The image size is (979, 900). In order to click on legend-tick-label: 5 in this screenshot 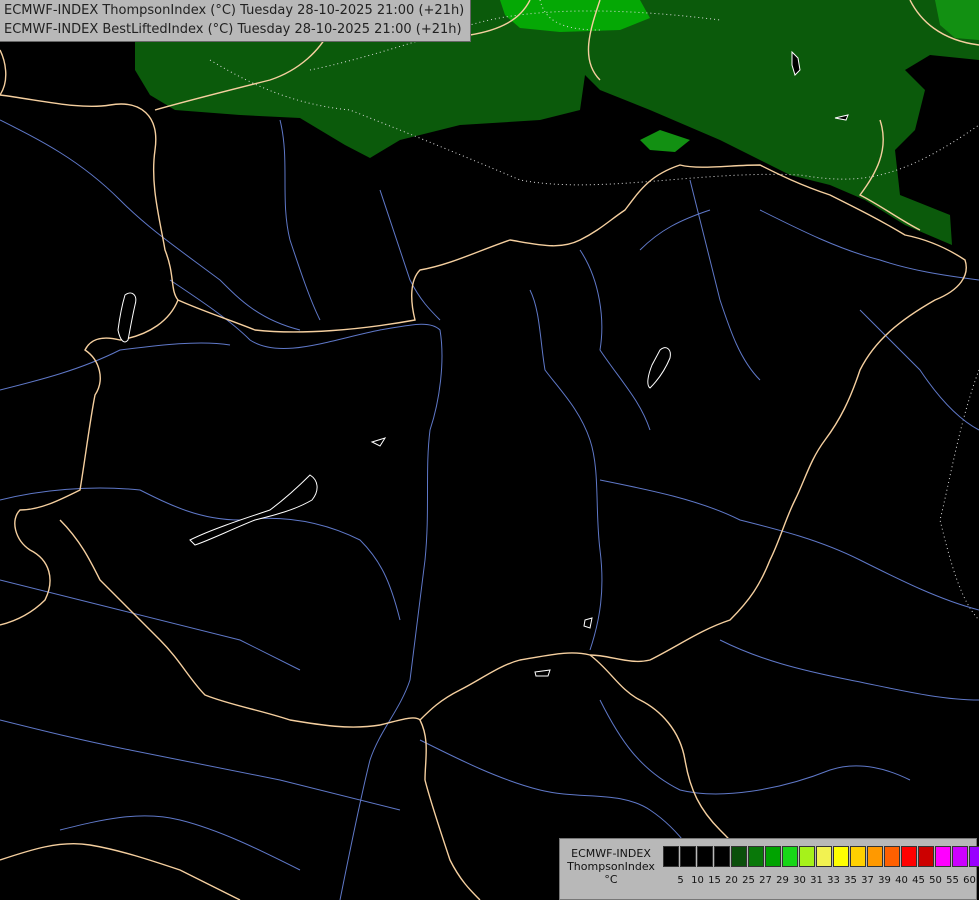, I will do `click(680, 880)`.